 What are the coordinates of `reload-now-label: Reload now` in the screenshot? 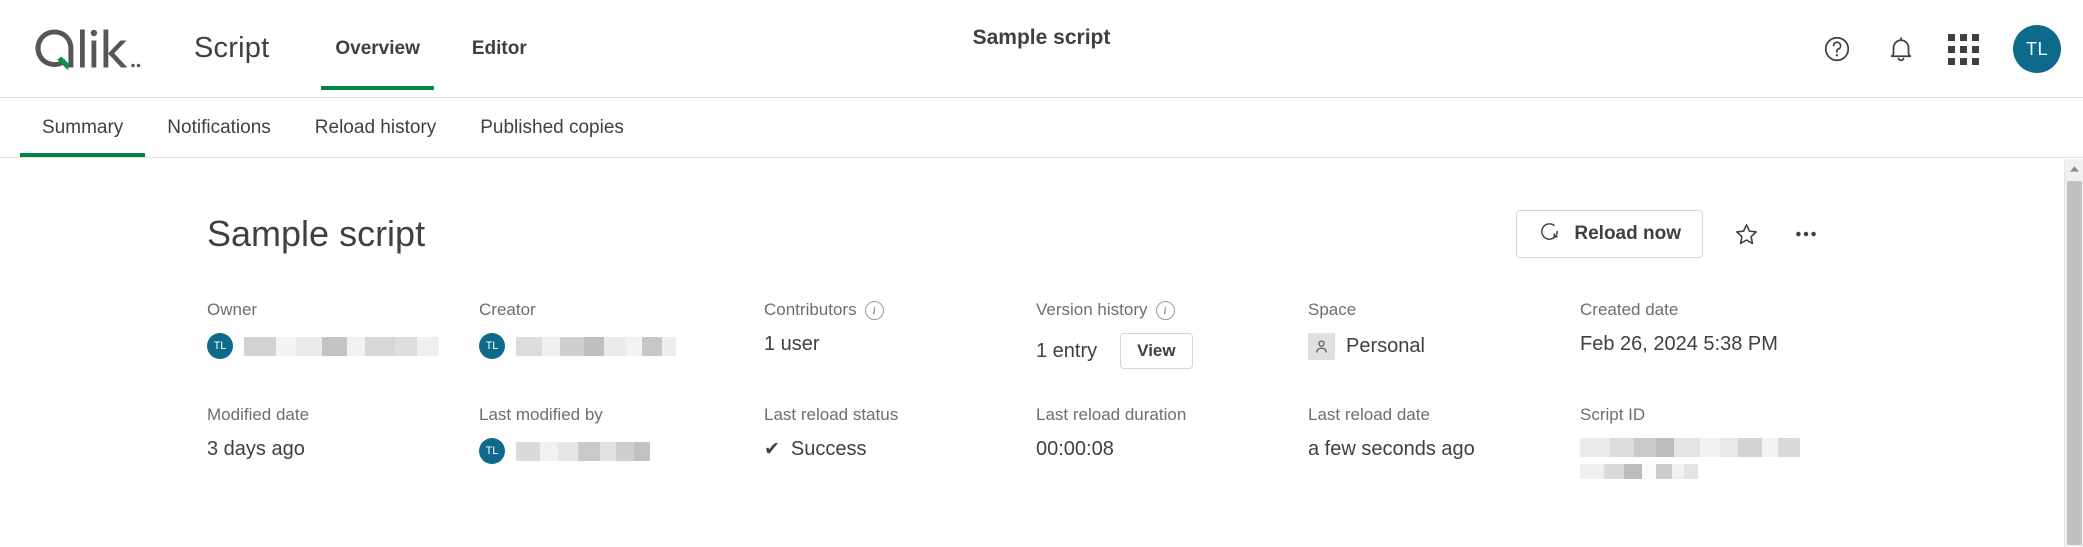 It's located at (1627, 233).